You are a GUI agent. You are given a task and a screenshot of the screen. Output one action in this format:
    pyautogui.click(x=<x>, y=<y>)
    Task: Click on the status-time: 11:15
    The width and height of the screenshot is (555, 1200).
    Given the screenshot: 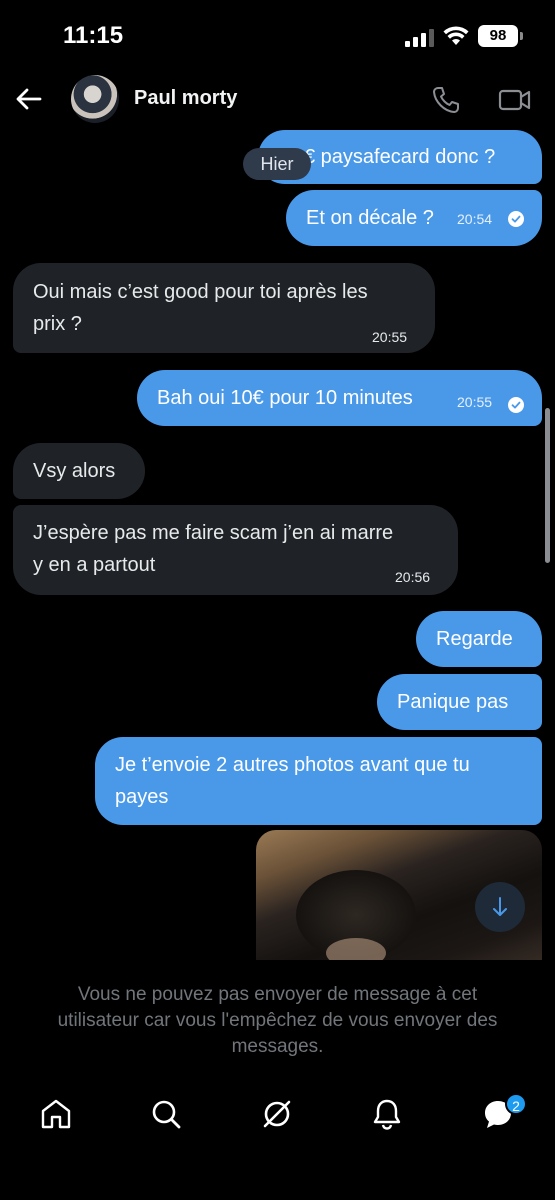 What is the action you would take?
    pyautogui.click(x=93, y=35)
    